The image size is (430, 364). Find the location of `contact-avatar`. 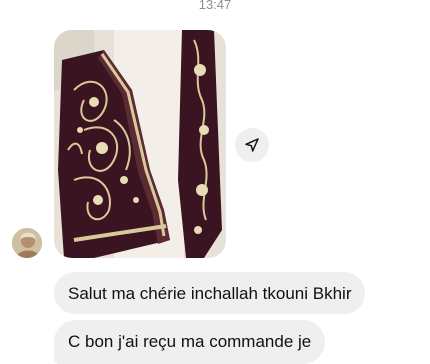

contact-avatar is located at coordinates (27, 243).